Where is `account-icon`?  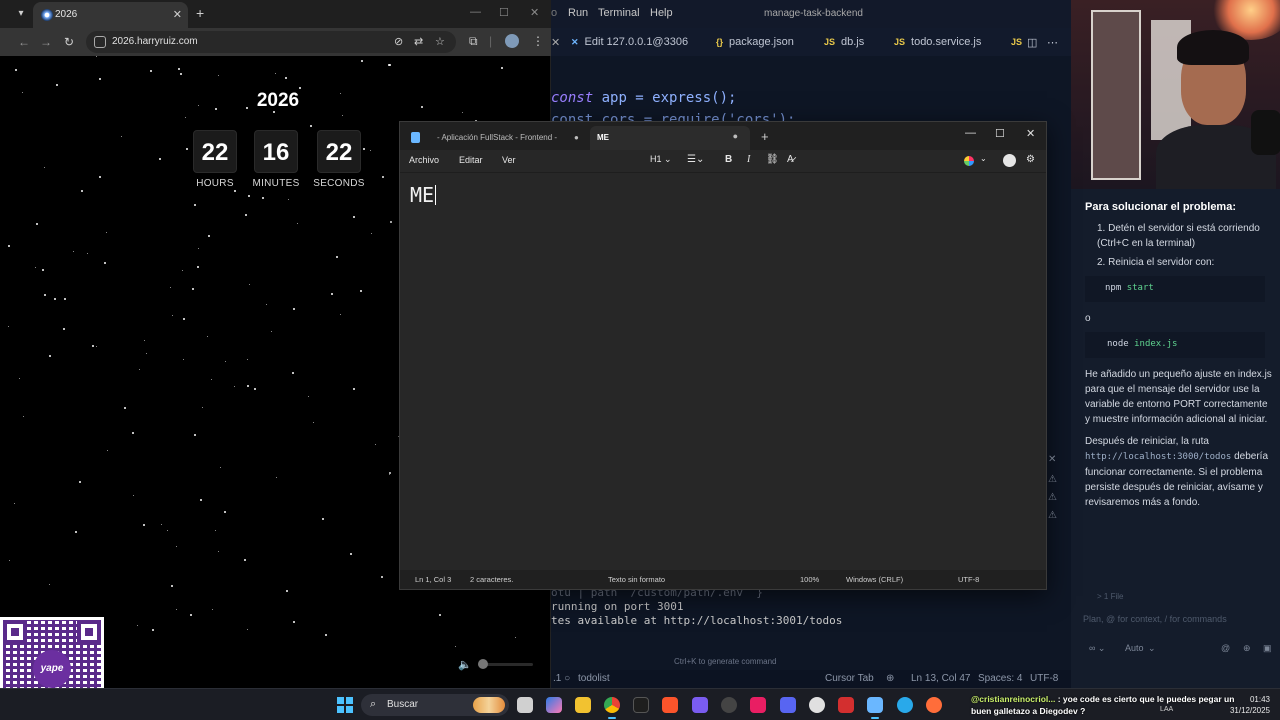 account-icon is located at coordinates (1009, 160).